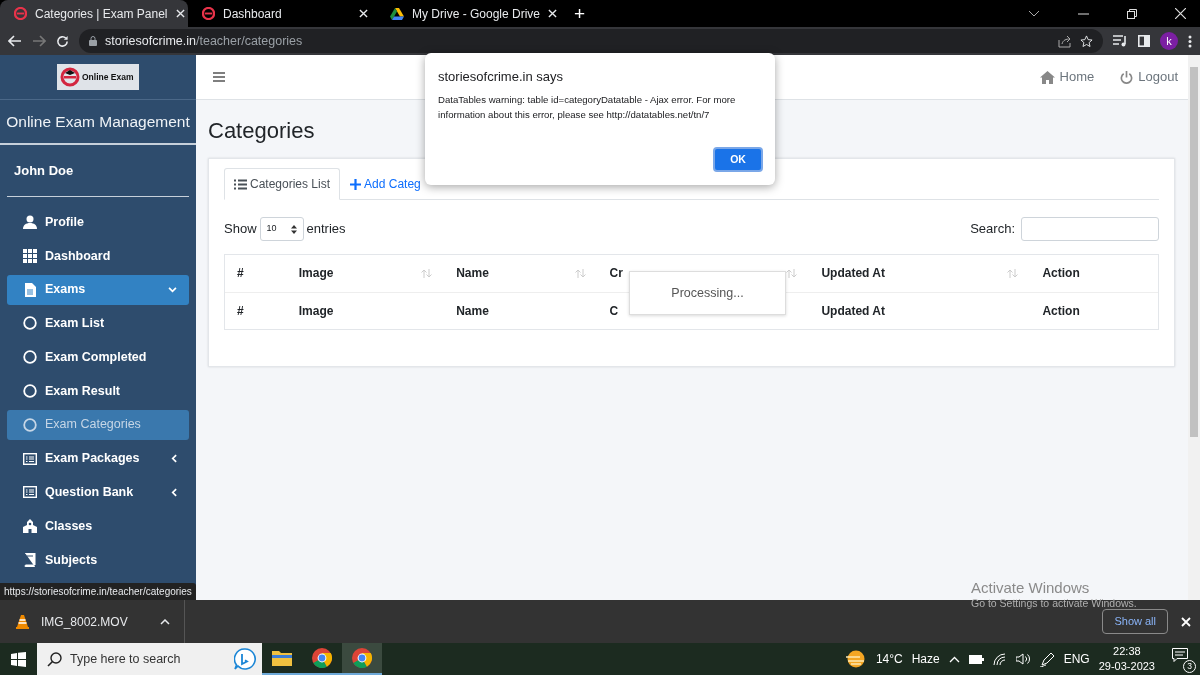  Describe the element at coordinates (365, 310) in the screenshot. I see `column-footer: Image` at that location.